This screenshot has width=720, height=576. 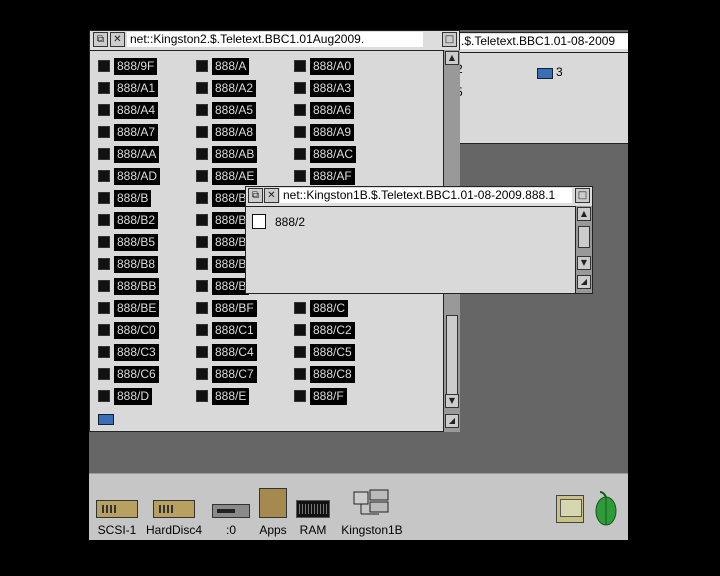 I want to click on file-icon-tile: 888/C7, so click(x=241, y=375).